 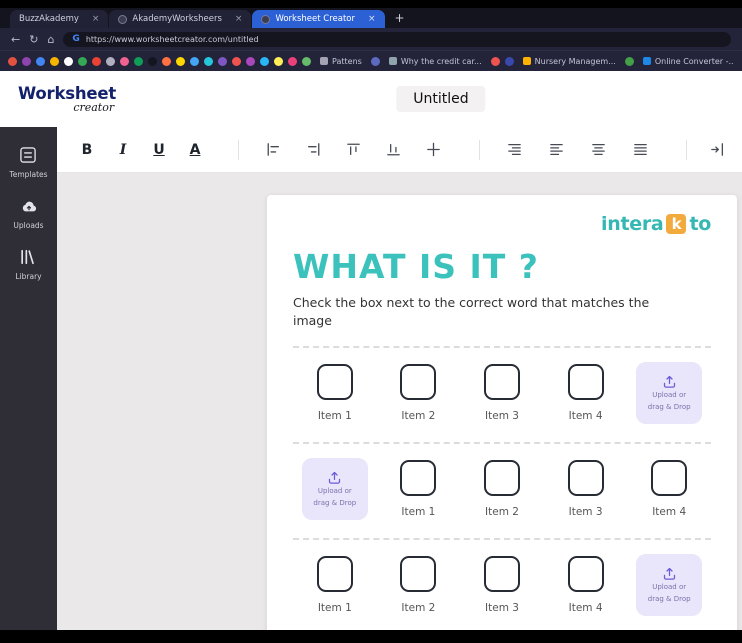 I want to click on align-center-button, so click(x=433, y=149).